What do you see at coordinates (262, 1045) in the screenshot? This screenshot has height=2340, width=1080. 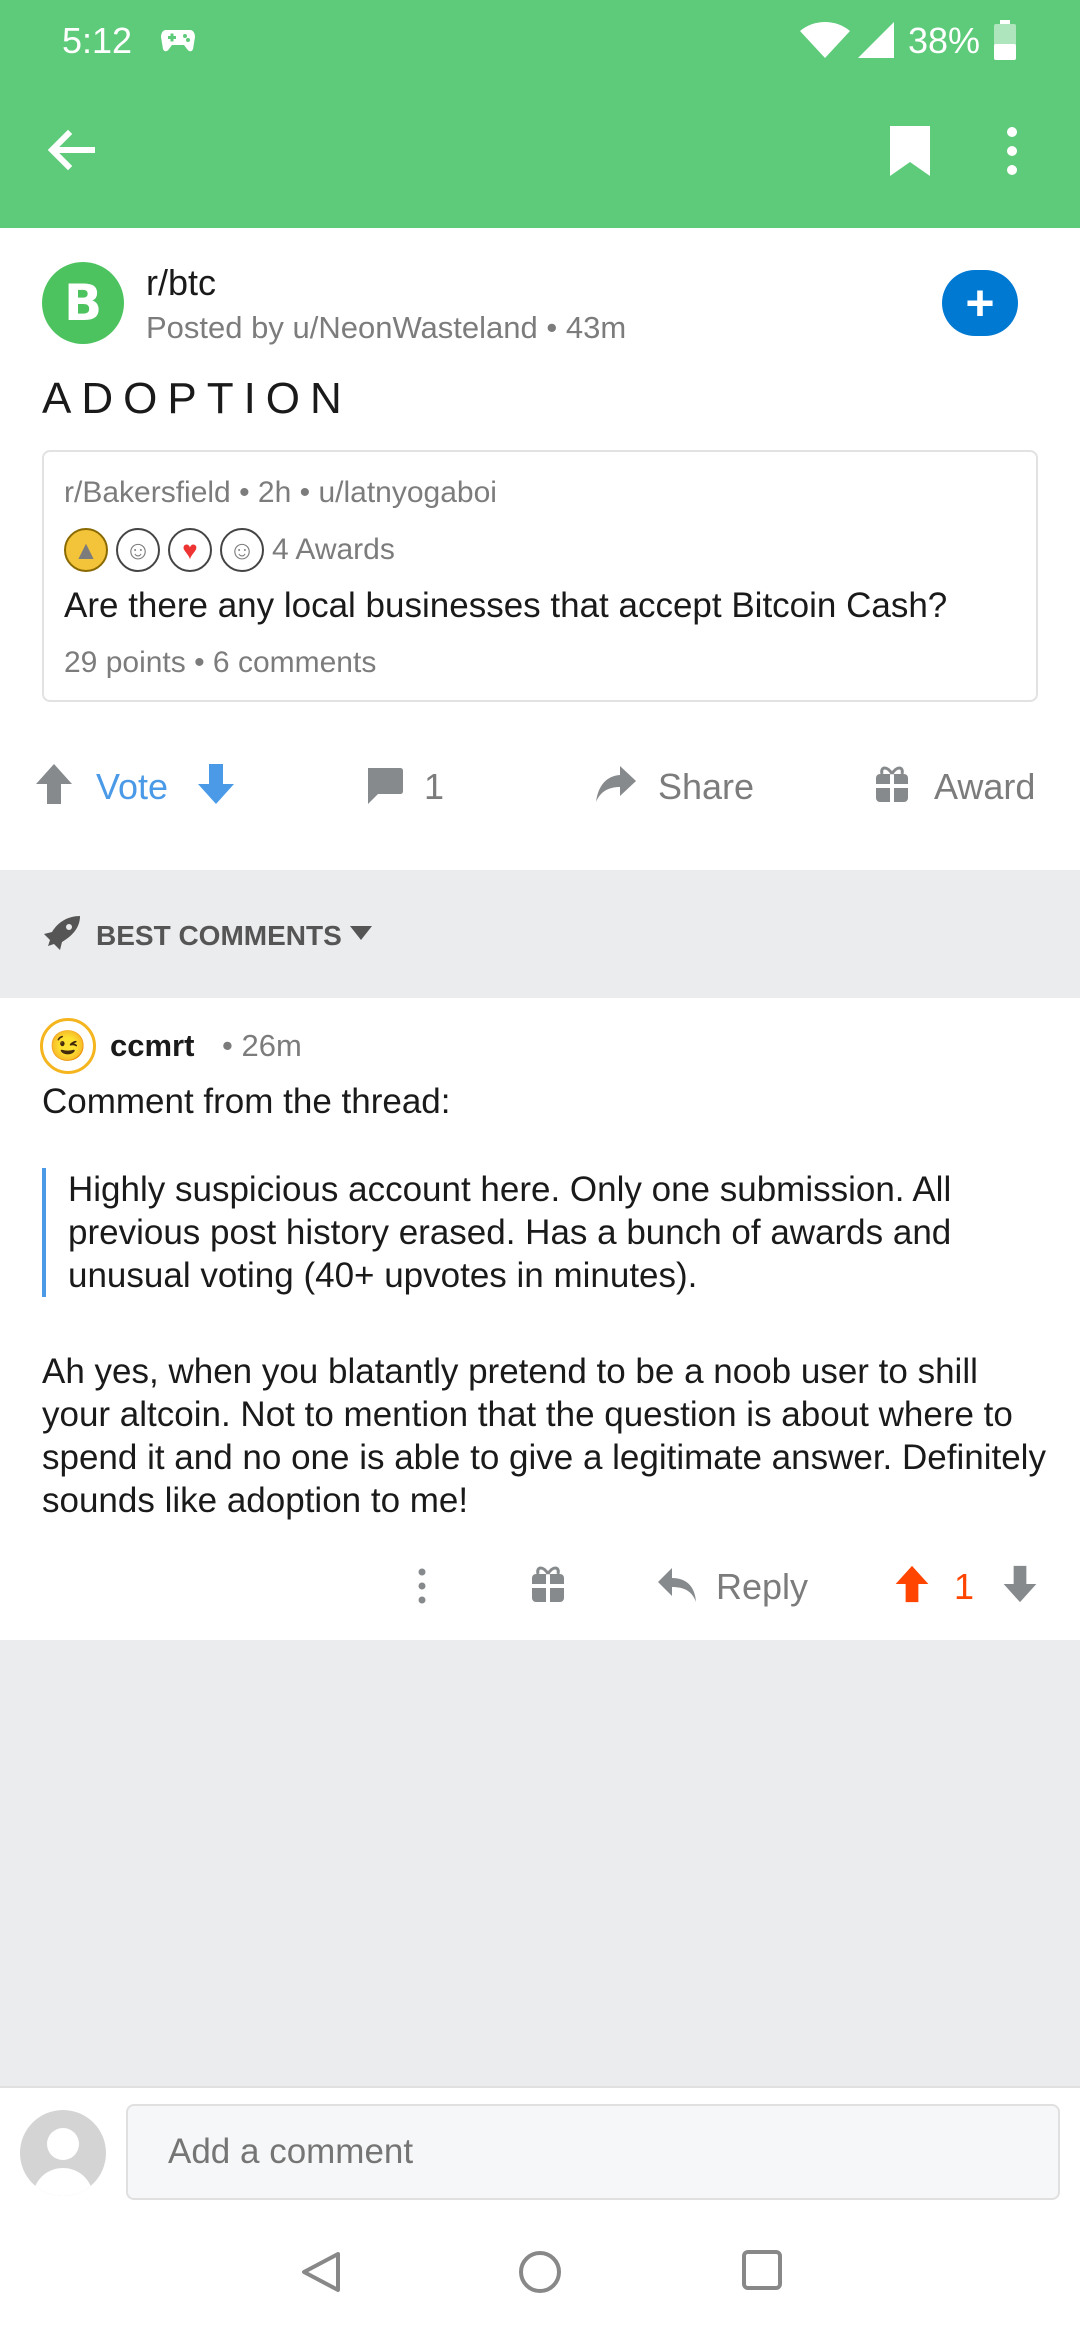 I see `comment-time: • 26m` at bounding box center [262, 1045].